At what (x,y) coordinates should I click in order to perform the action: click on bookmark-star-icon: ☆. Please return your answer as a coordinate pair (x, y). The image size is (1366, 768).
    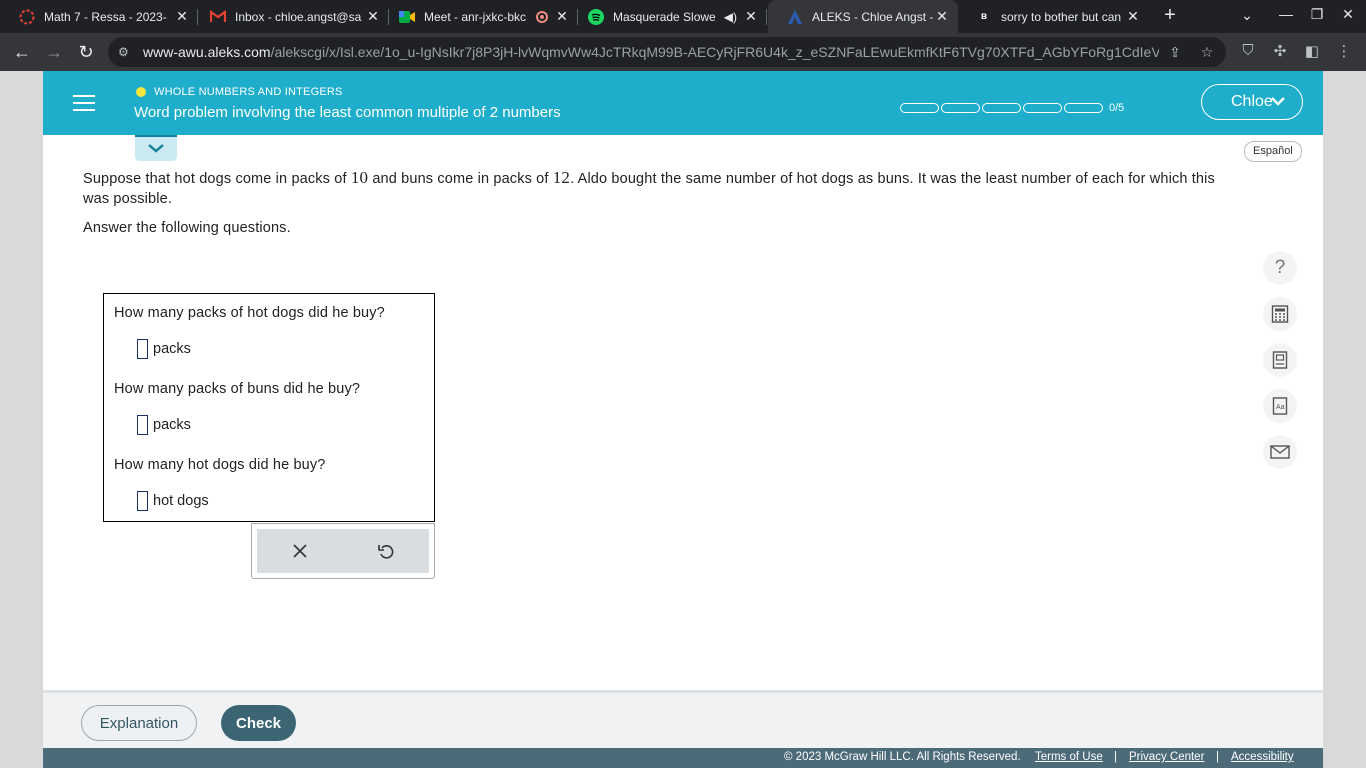
    Looking at the image, I should click on (1207, 52).